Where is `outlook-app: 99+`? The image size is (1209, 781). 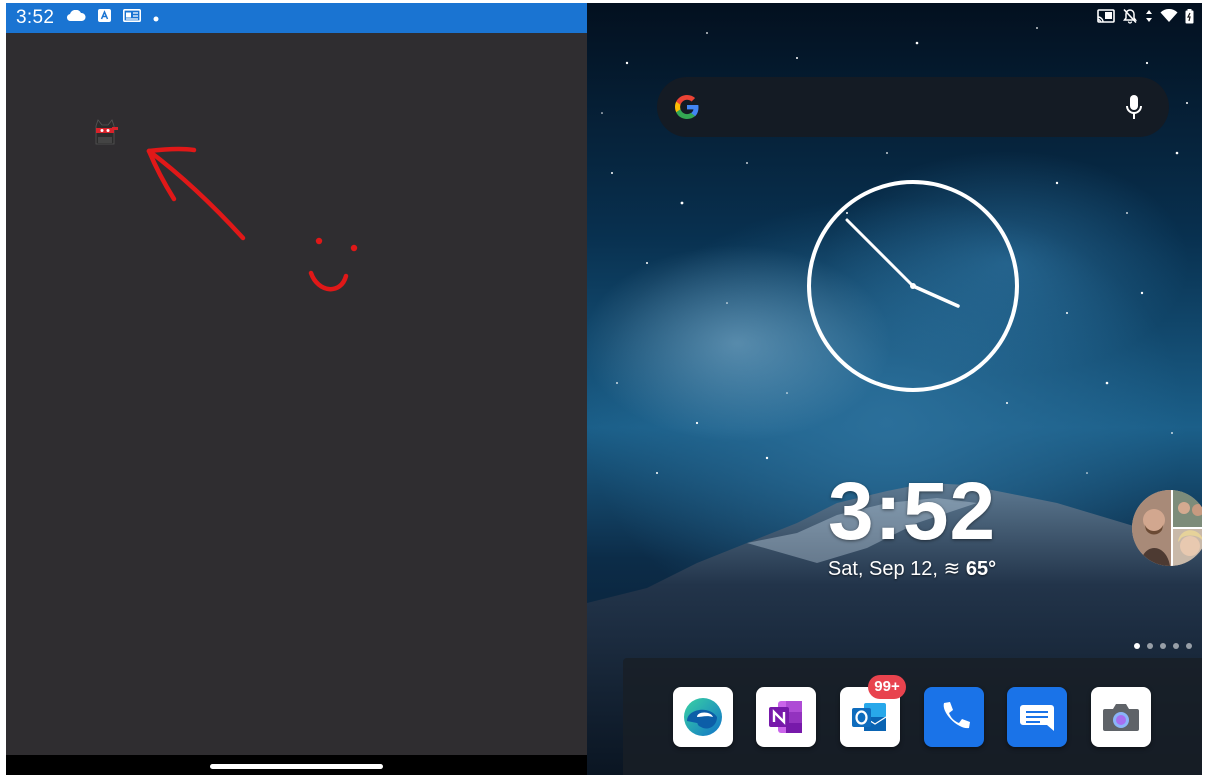
outlook-app: 99+ is located at coordinates (873, 711).